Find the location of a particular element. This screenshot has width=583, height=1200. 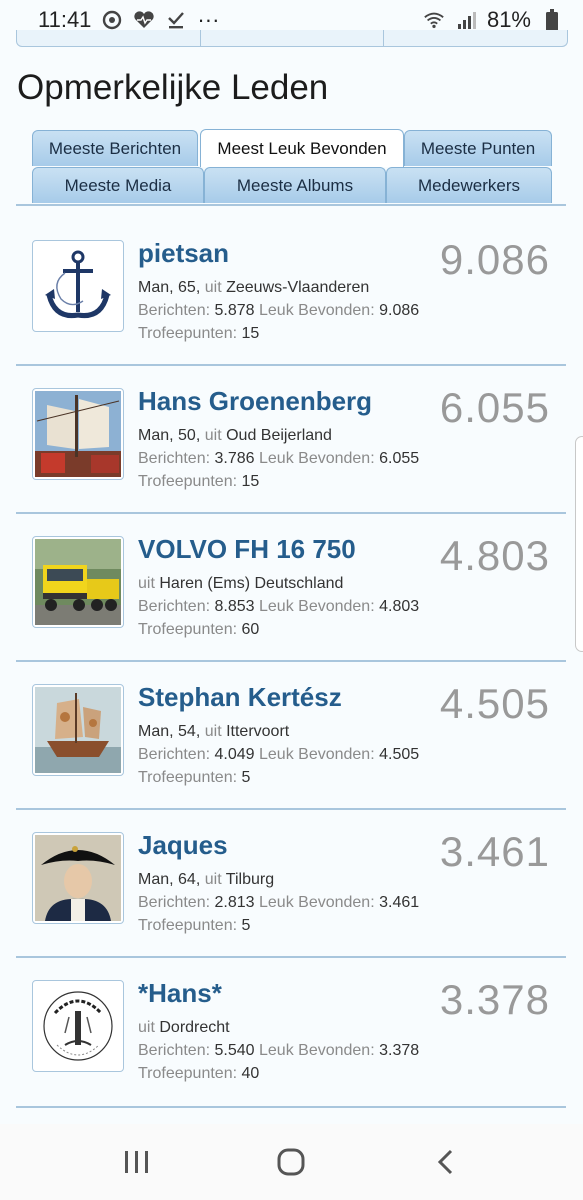

anchor-icon is located at coordinates (78, 286).